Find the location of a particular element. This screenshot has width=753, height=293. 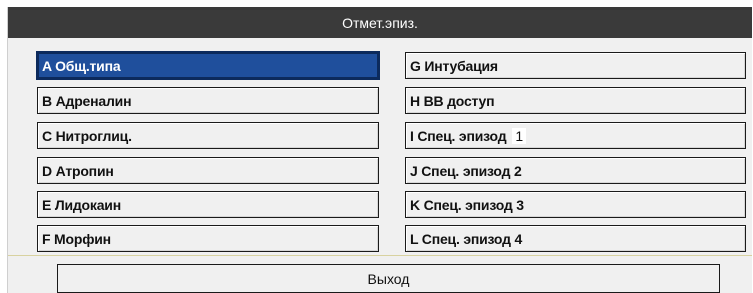

divider is located at coordinates (380, 255).